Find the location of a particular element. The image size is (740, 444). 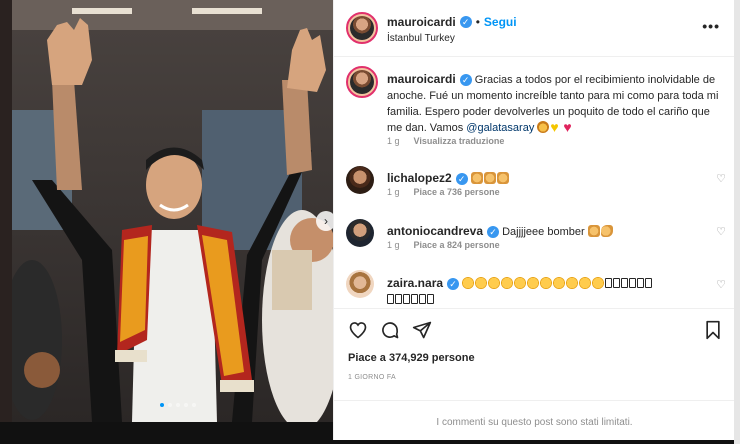

paper-plane-icon is located at coordinates (422, 330).